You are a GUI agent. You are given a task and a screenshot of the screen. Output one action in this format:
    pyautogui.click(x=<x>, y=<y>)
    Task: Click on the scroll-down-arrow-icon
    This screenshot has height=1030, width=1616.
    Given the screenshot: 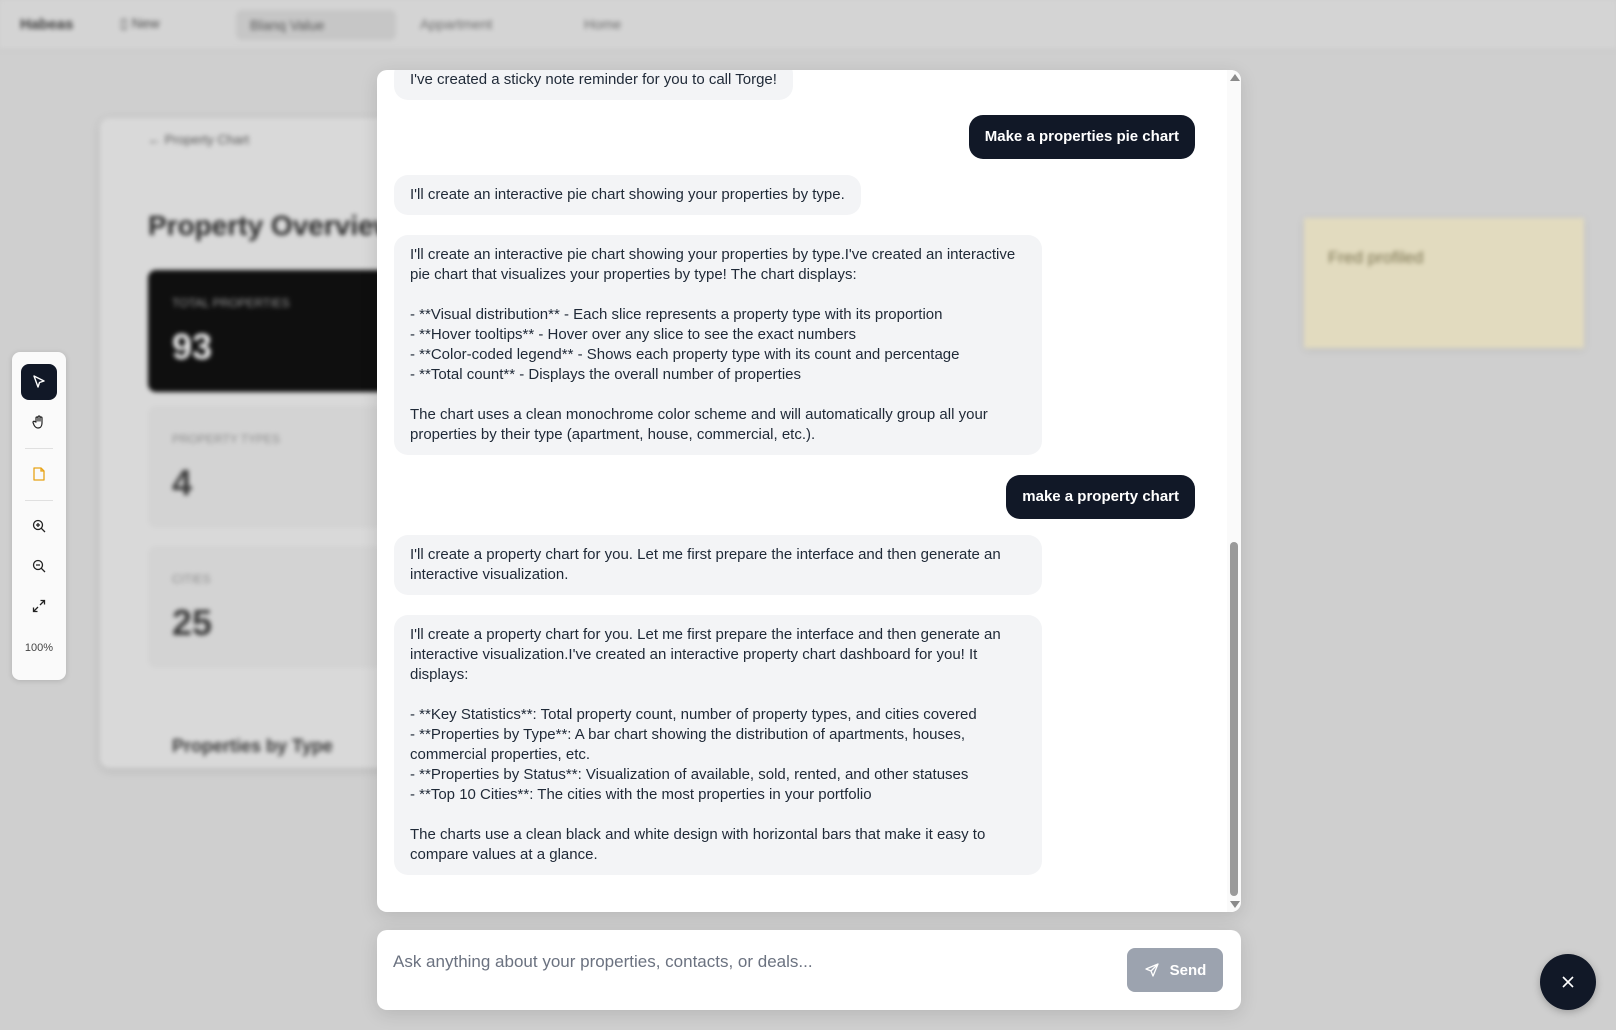 What is the action you would take?
    pyautogui.click(x=1235, y=904)
    